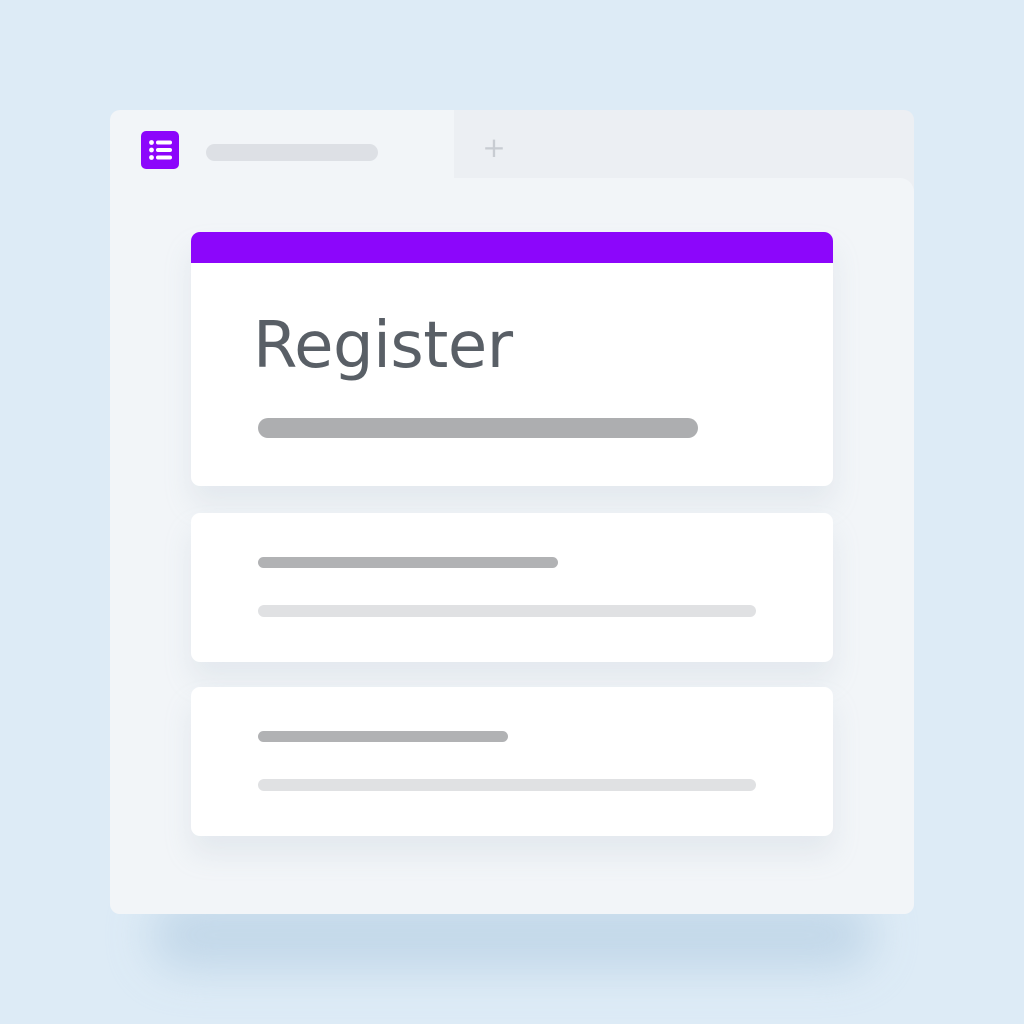 This screenshot has width=1024, height=1024. What do you see at coordinates (478, 428) in the screenshot?
I see `form-description-placeholder` at bounding box center [478, 428].